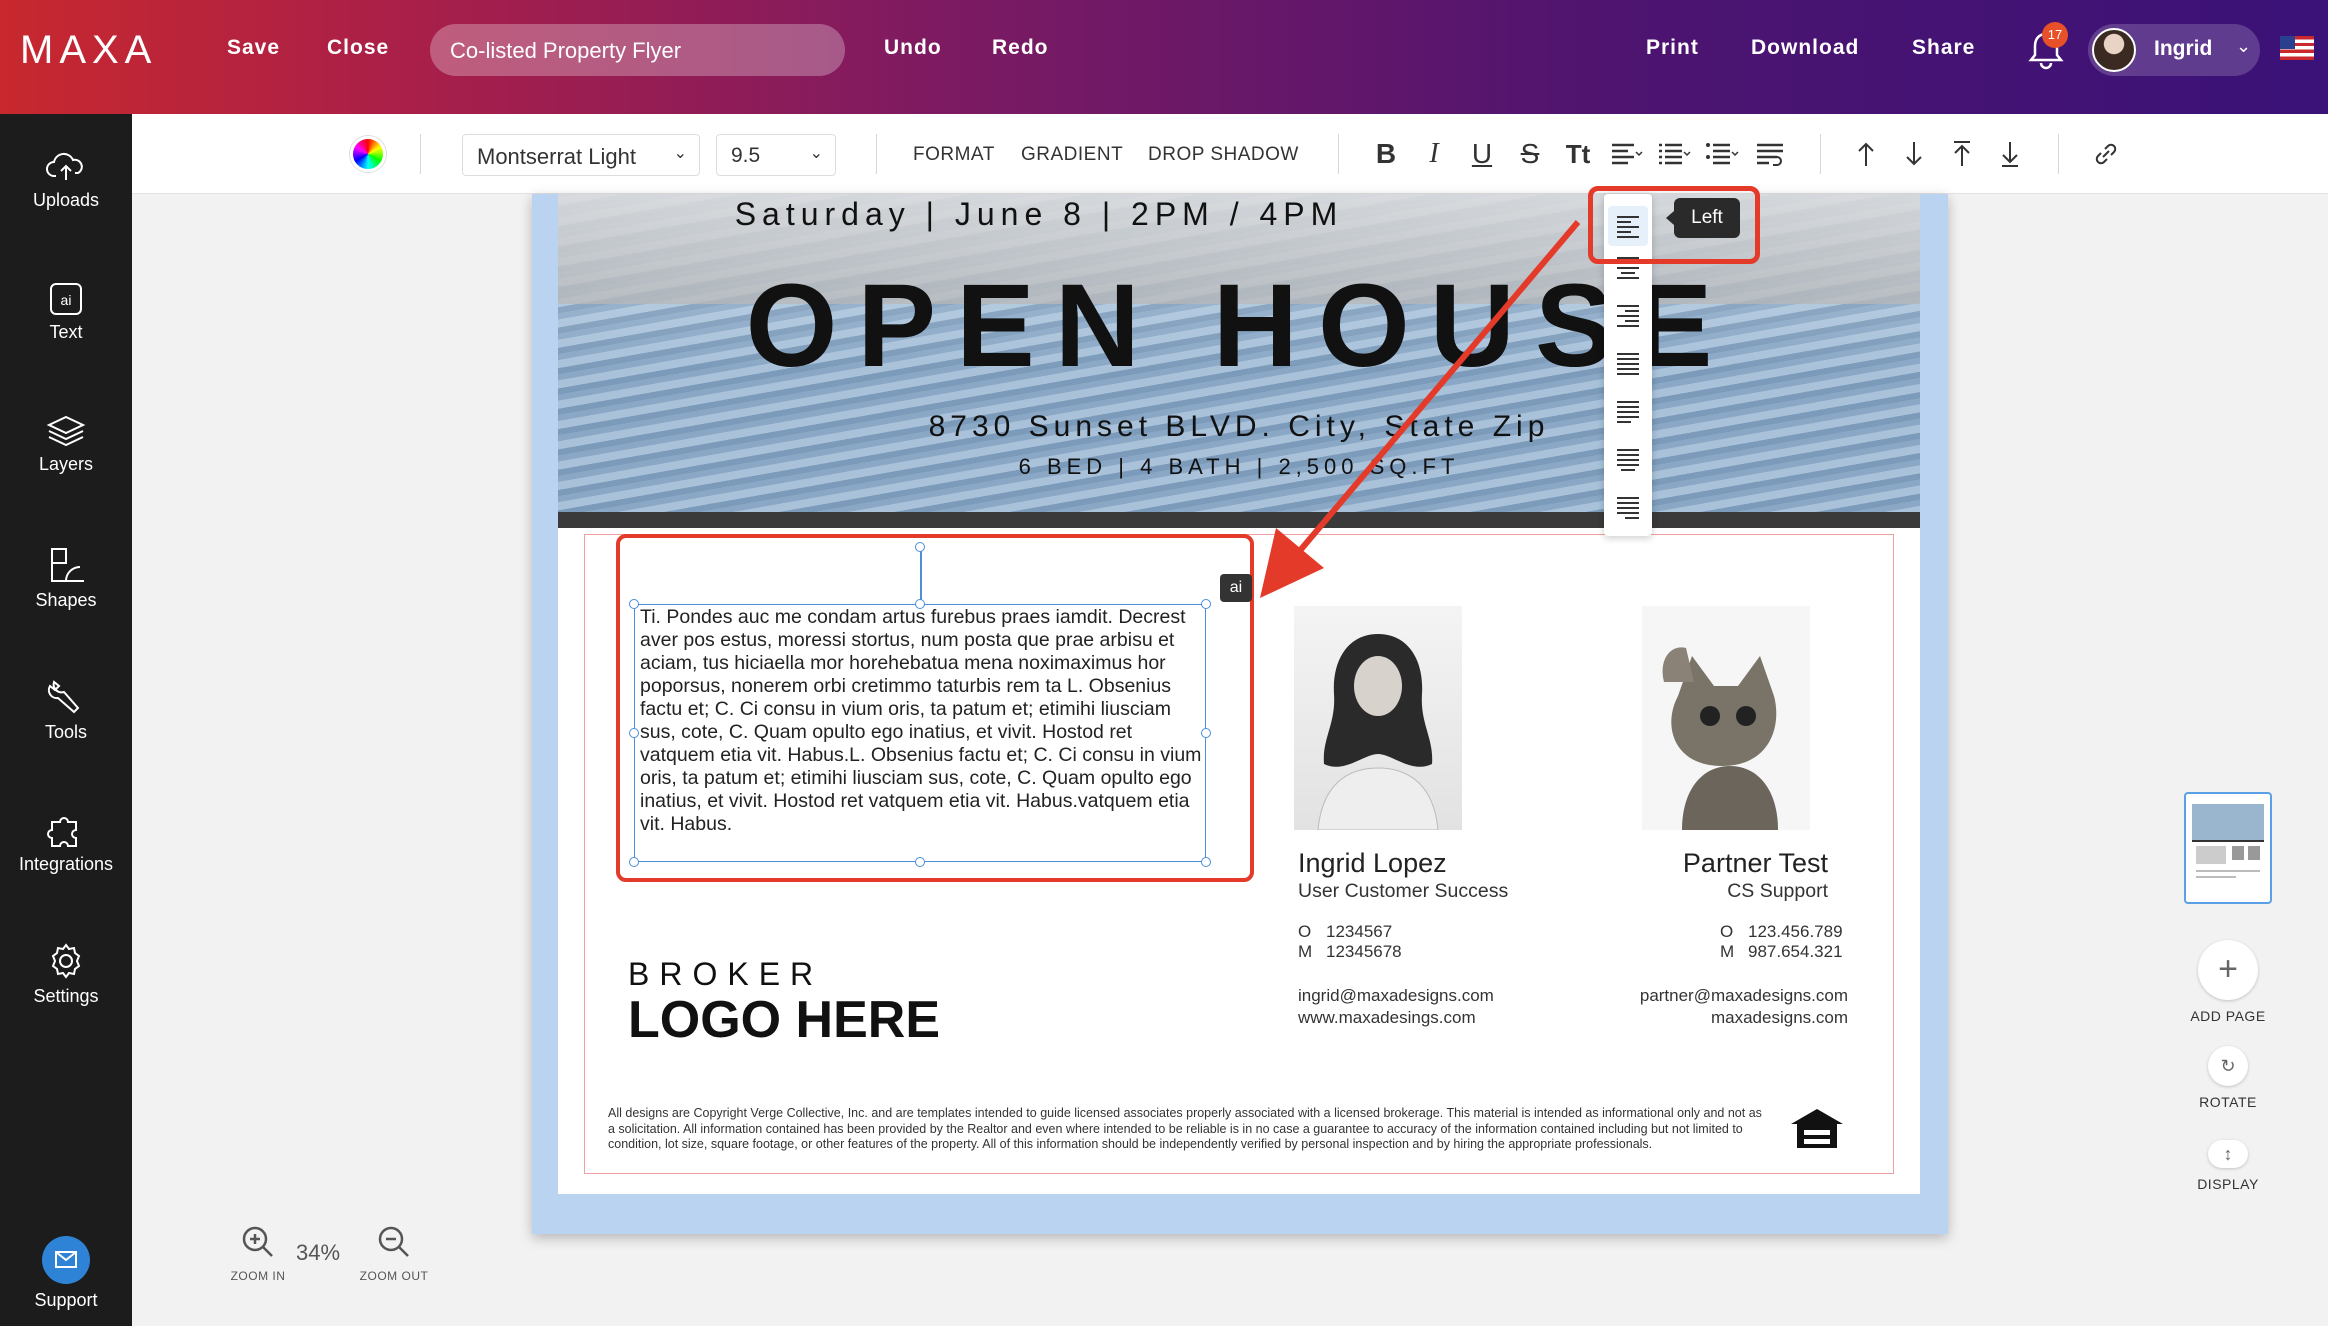  I want to click on user-menu: Ingrid ⌄, so click(2174, 50).